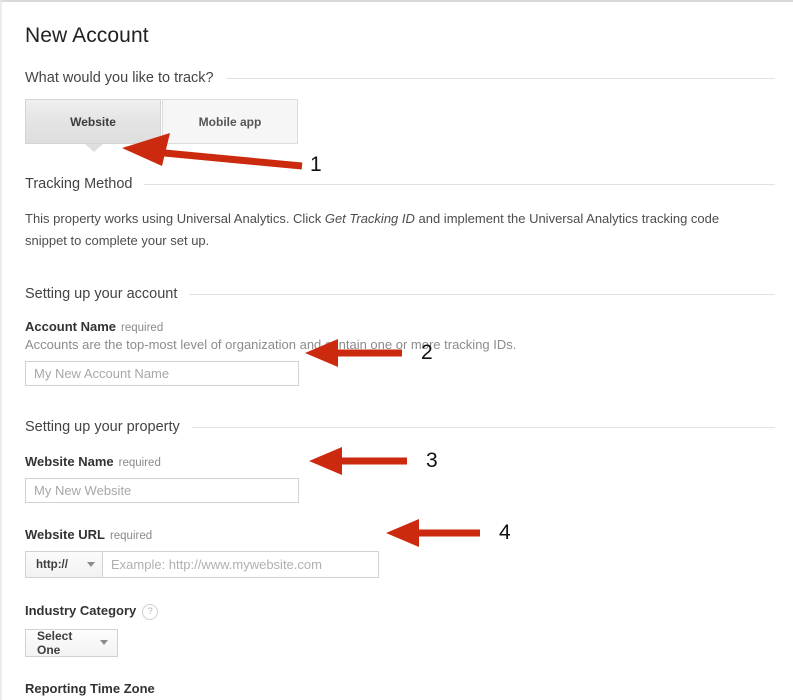 Image resolution: width=793 pixels, height=700 pixels. What do you see at coordinates (432, 460) in the screenshot?
I see `annotation-number-3: 3` at bounding box center [432, 460].